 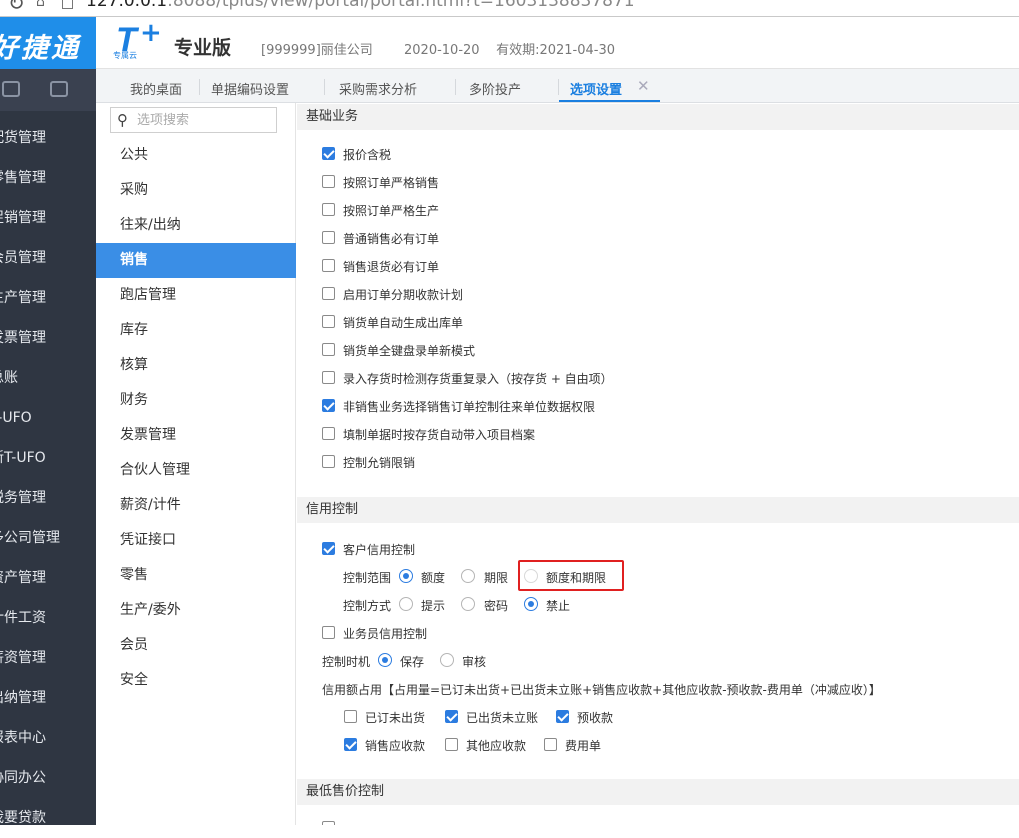 I want to click on nav-item: 生产管理, so click(x=48, y=298).